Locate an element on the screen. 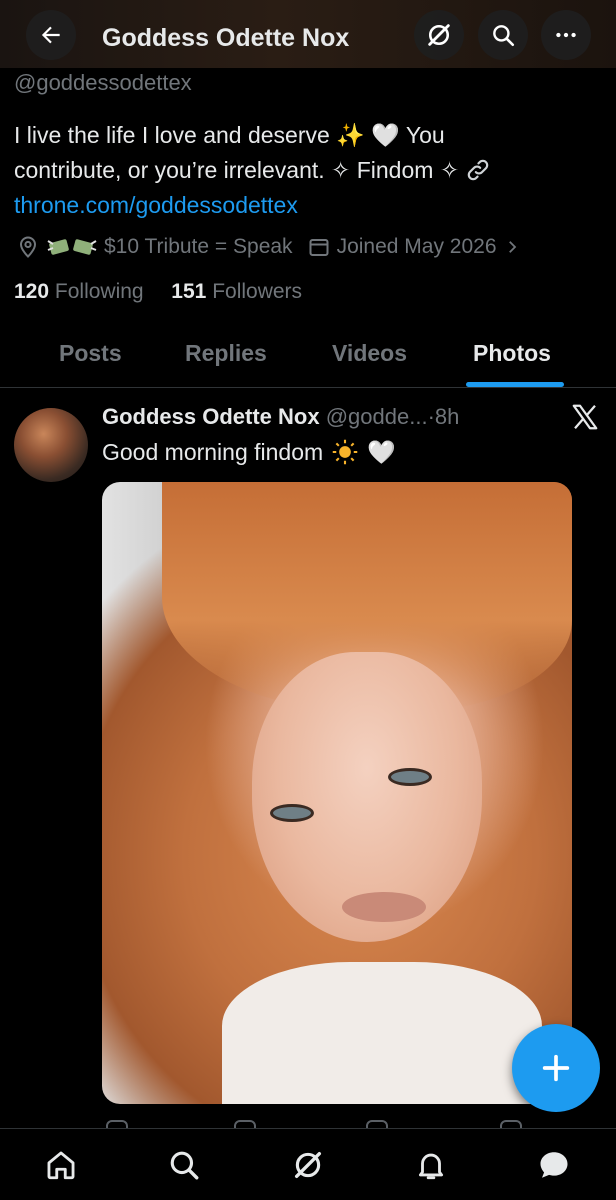 The width and height of the screenshot is (616, 1200). more-icon is located at coordinates (566, 35).